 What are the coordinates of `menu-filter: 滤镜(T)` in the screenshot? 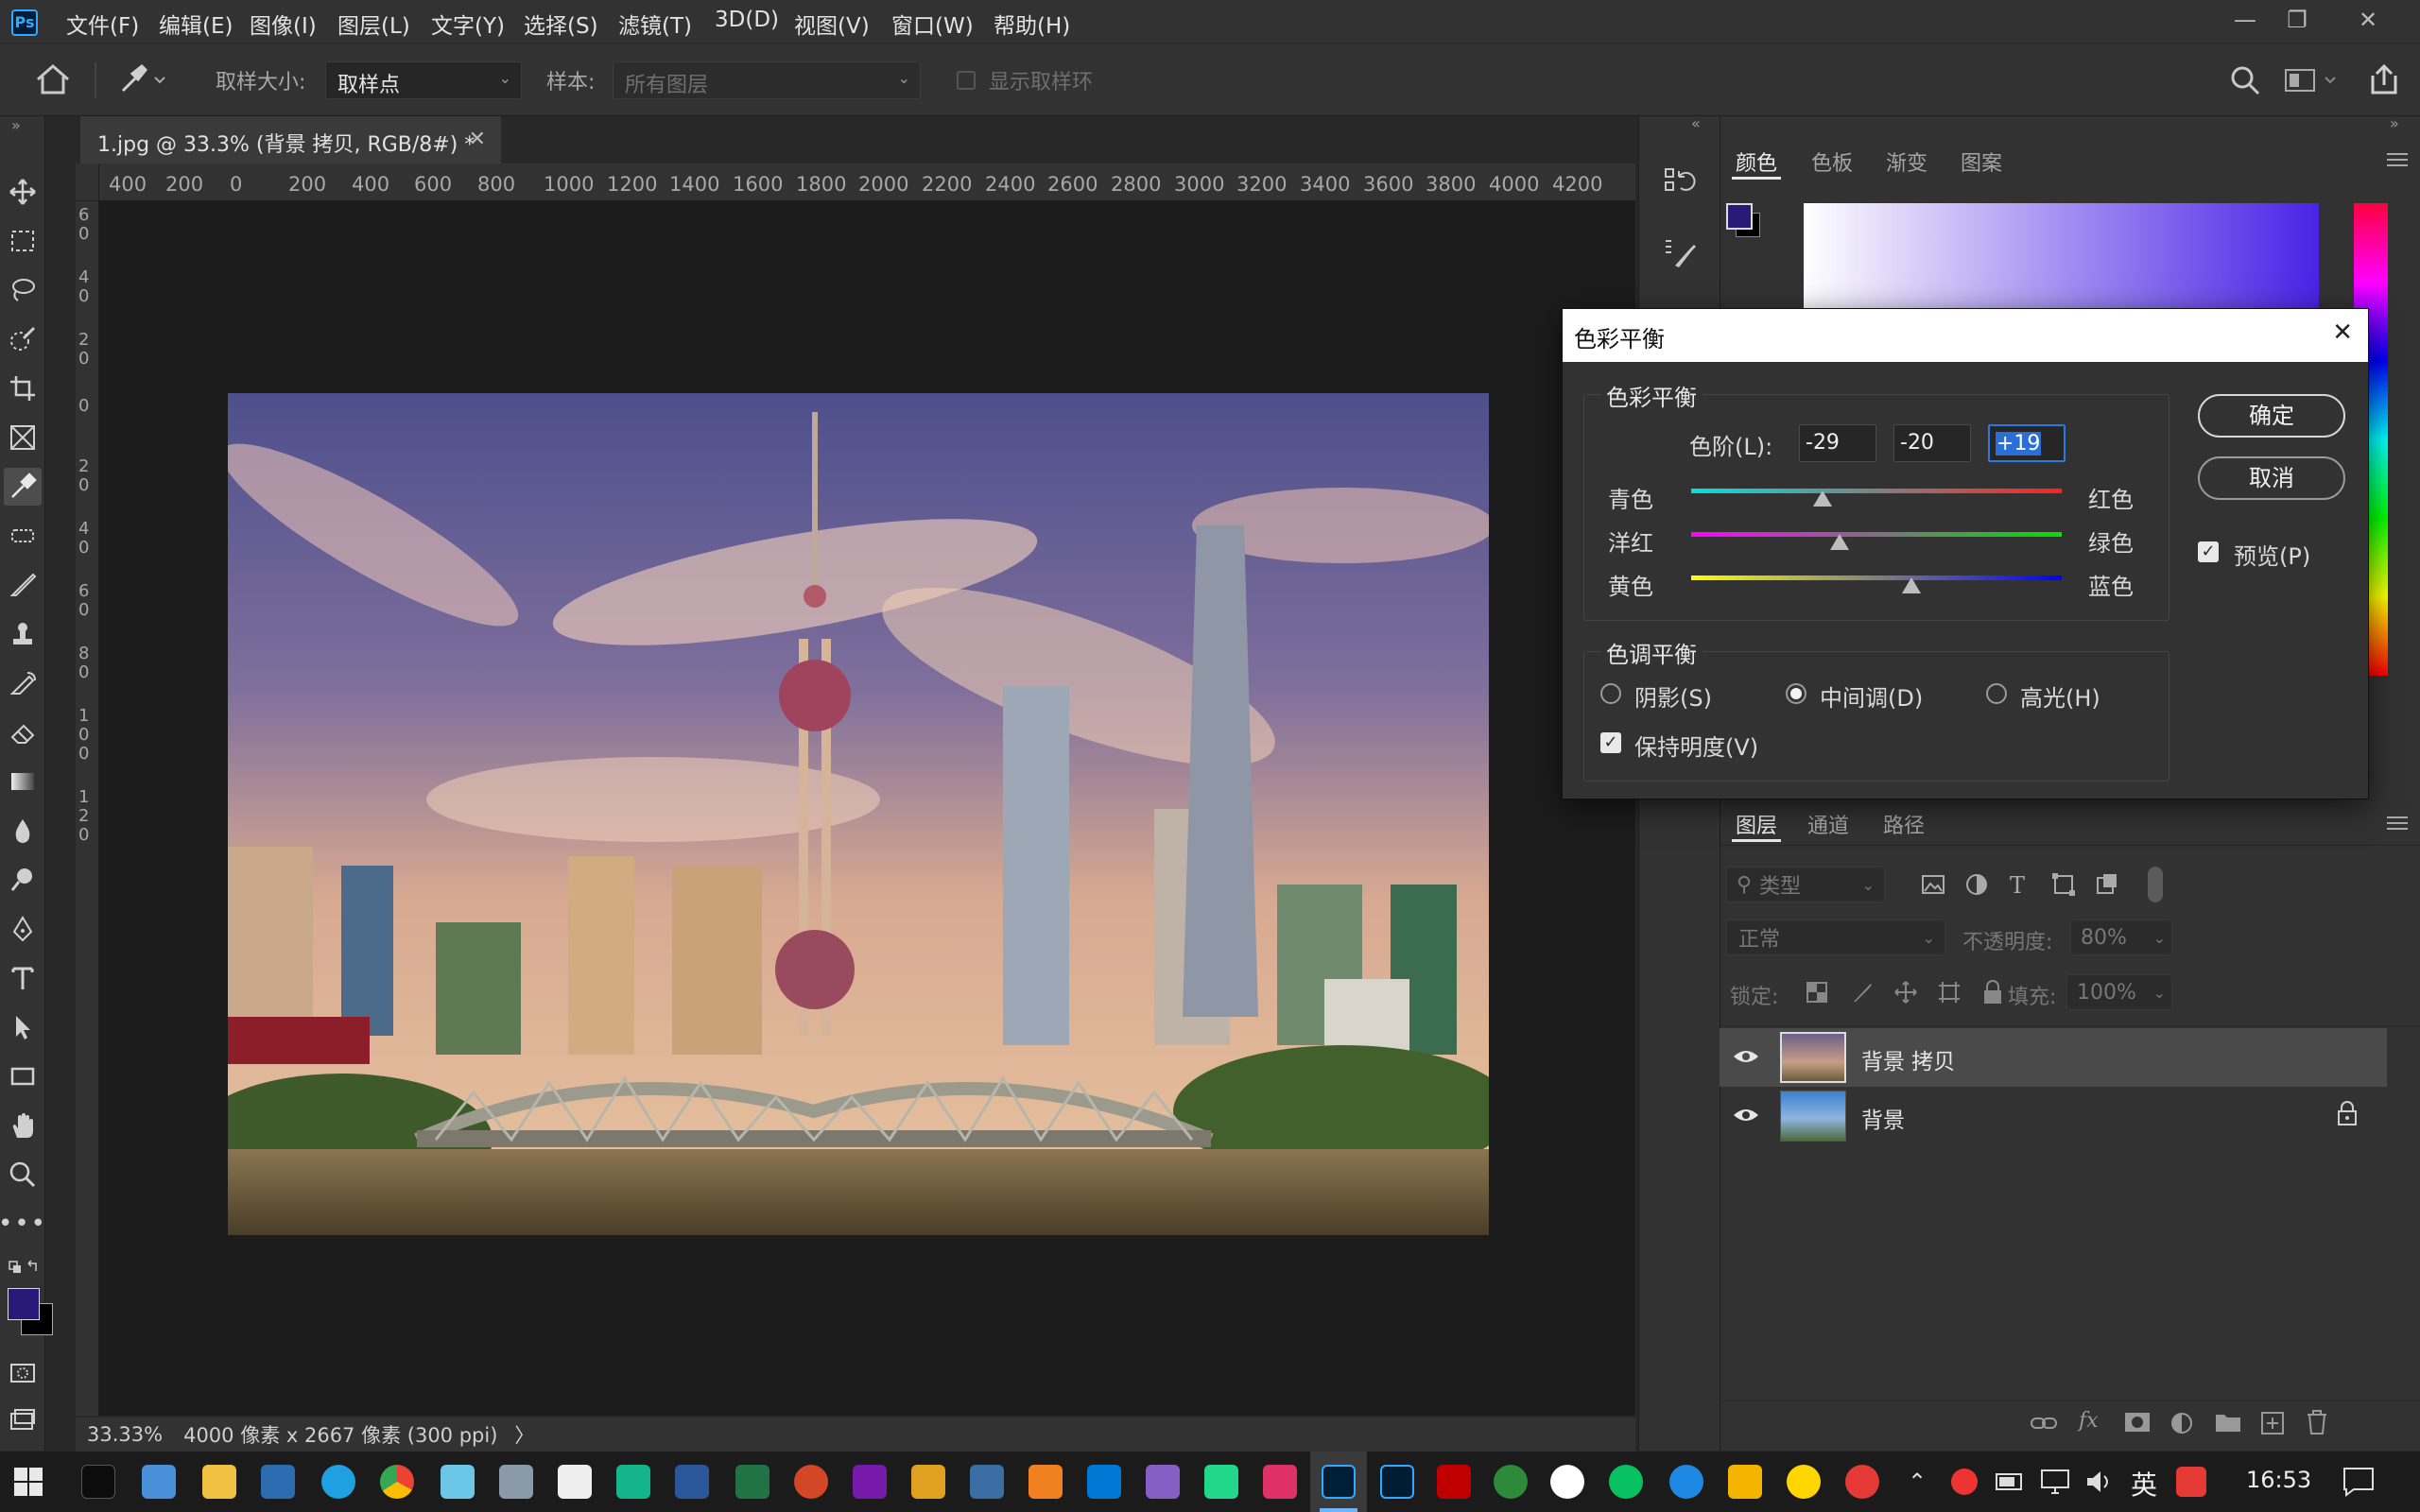 It's located at (655, 24).